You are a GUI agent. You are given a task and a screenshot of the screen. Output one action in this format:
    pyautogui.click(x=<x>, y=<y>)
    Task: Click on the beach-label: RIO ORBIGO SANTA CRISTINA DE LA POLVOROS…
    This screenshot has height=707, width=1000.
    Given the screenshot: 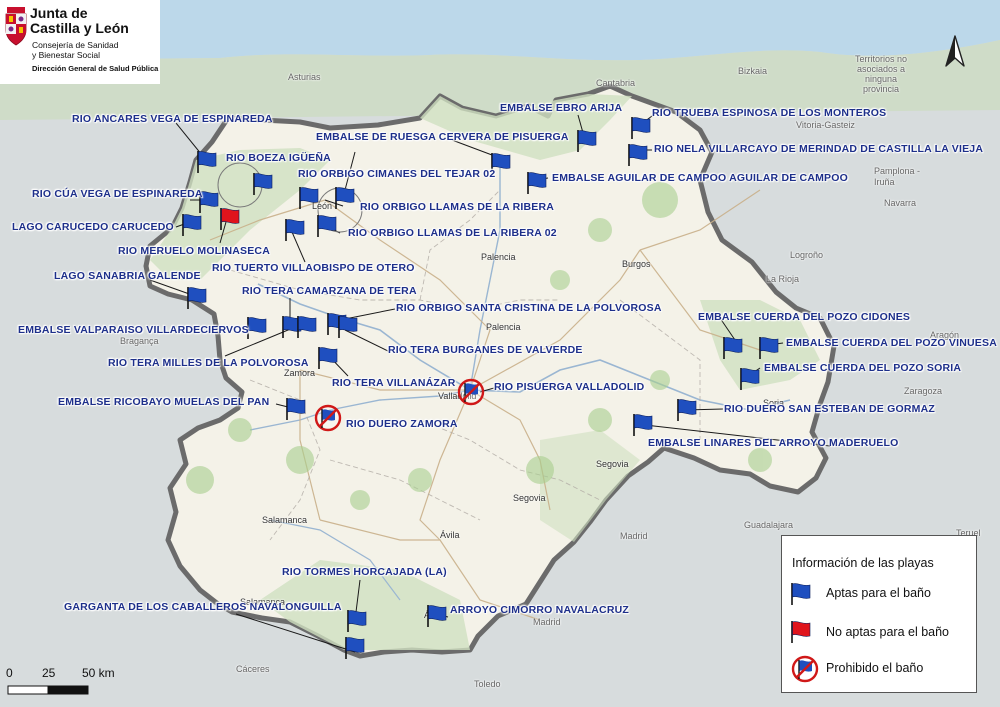 What is the action you would take?
    pyautogui.click(x=529, y=308)
    